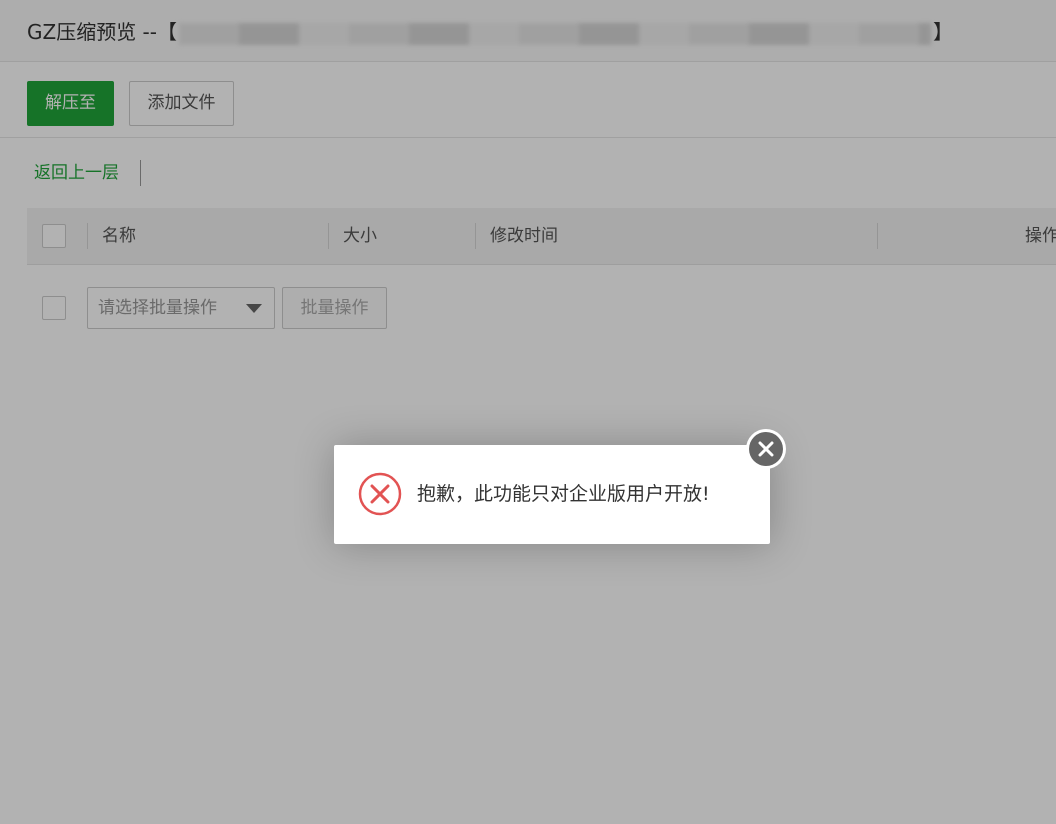 This screenshot has height=824, width=1056. What do you see at coordinates (563, 494) in the screenshot?
I see `dialog-message: 抱歉，此功能只对企业版用户开放!` at bounding box center [563, 494].